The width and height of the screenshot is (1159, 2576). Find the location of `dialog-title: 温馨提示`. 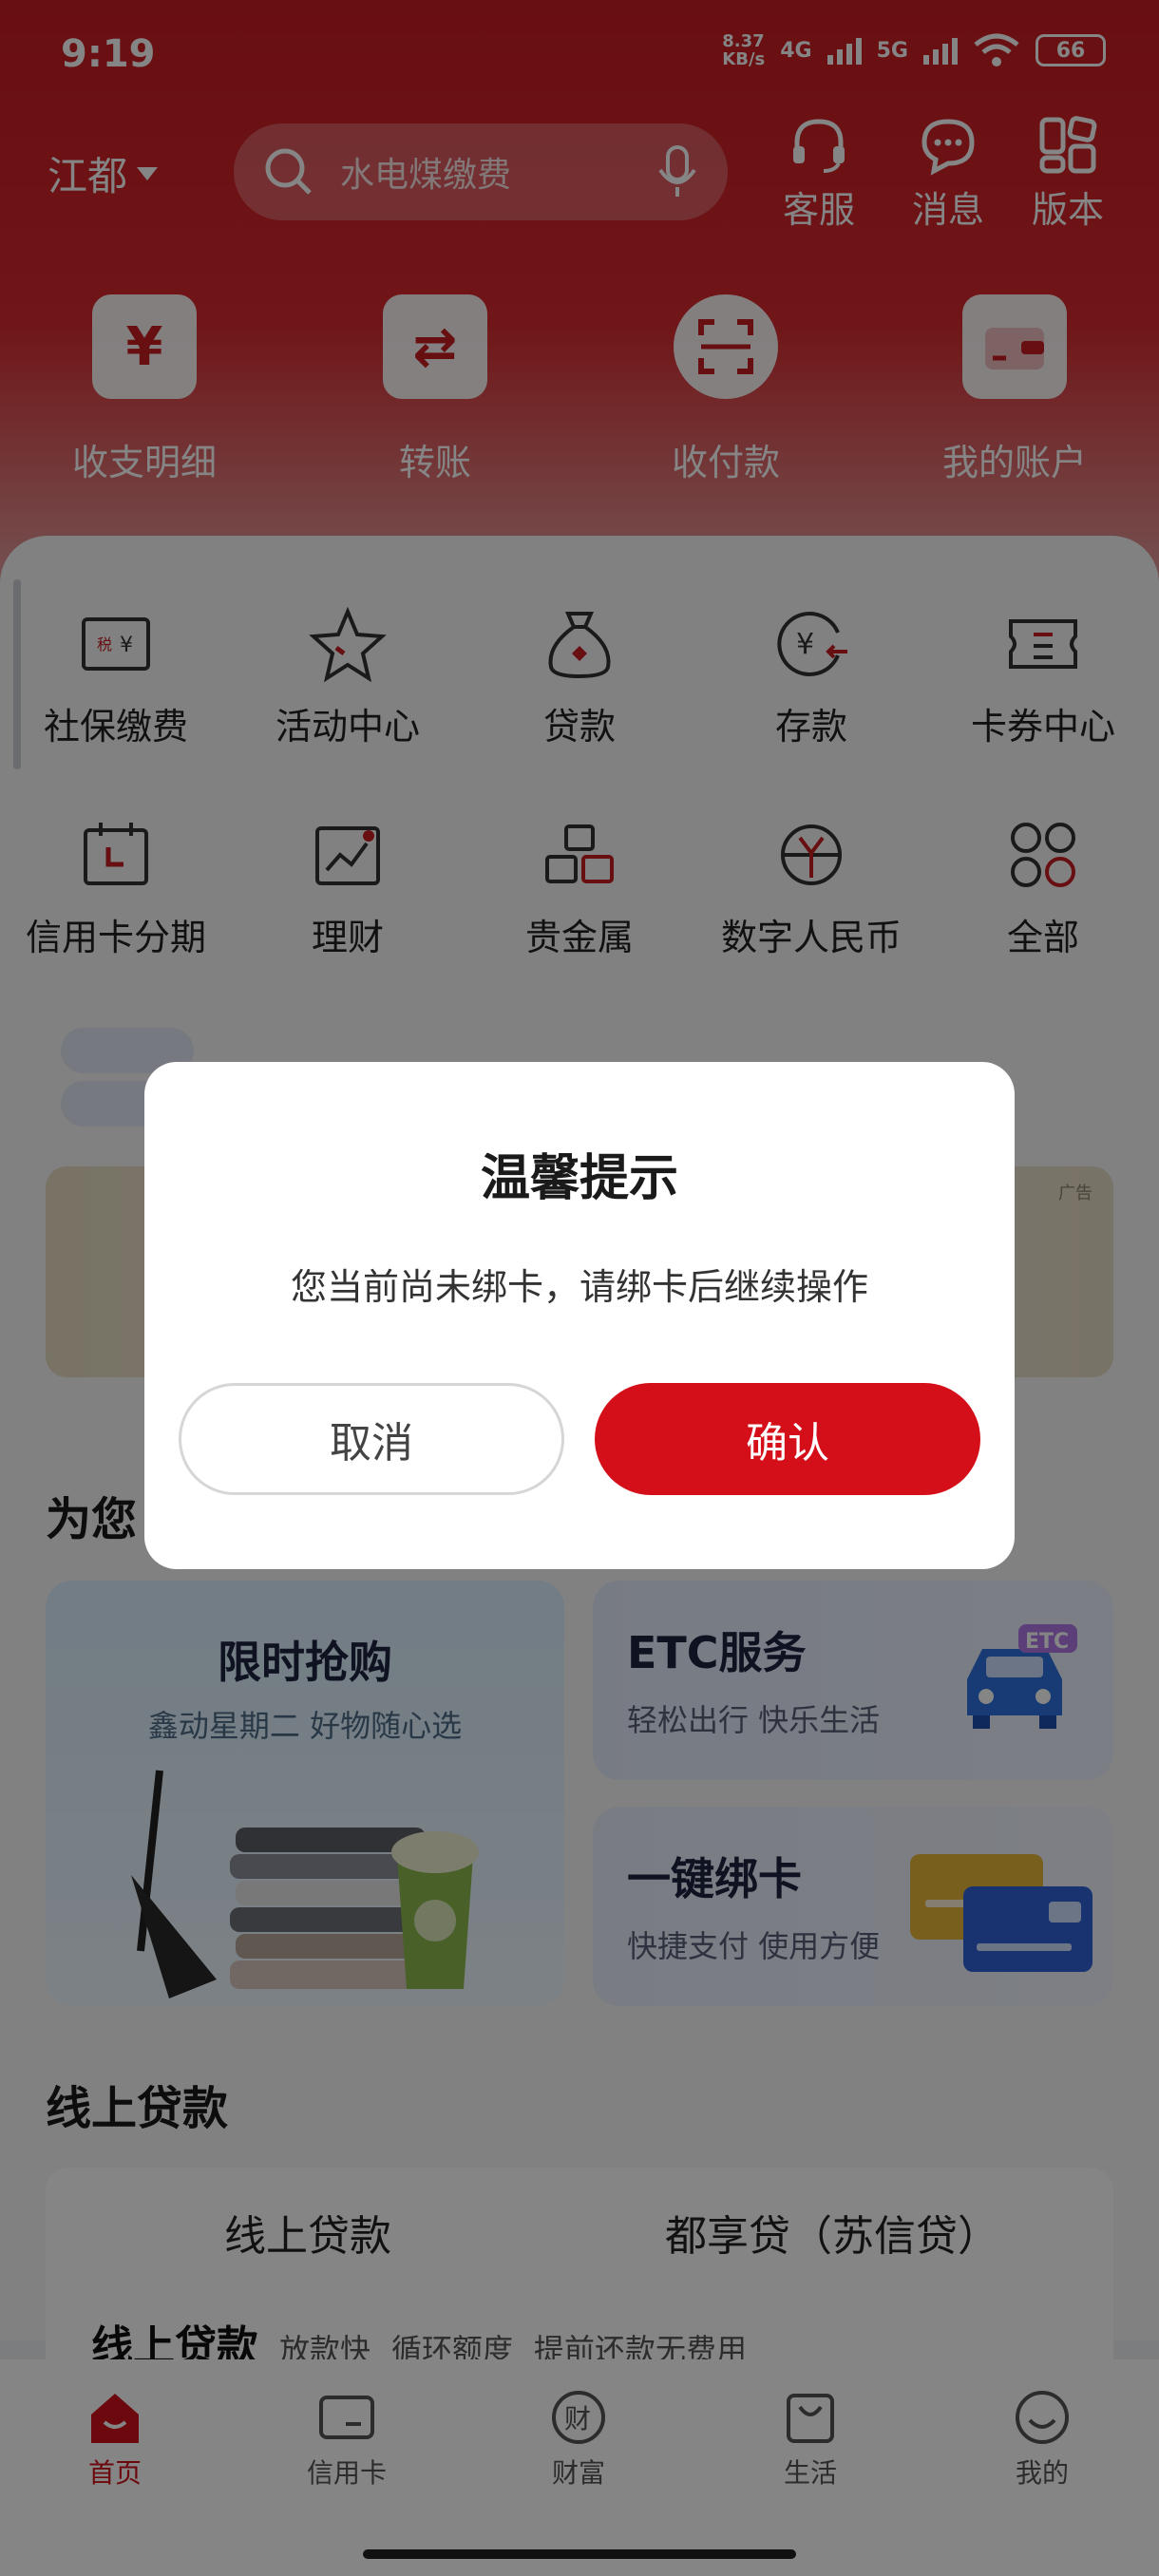

dialog-title: 温馨提示 is located at coordinates (579, 1178).